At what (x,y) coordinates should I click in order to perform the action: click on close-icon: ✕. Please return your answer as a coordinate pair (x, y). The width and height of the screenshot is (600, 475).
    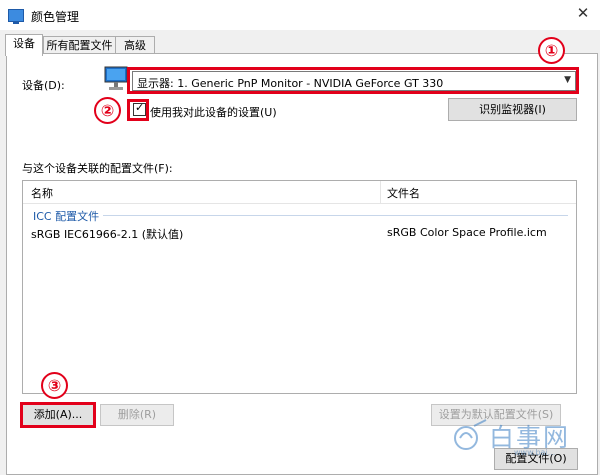
    Looking at the image, I should click on (583, 13).